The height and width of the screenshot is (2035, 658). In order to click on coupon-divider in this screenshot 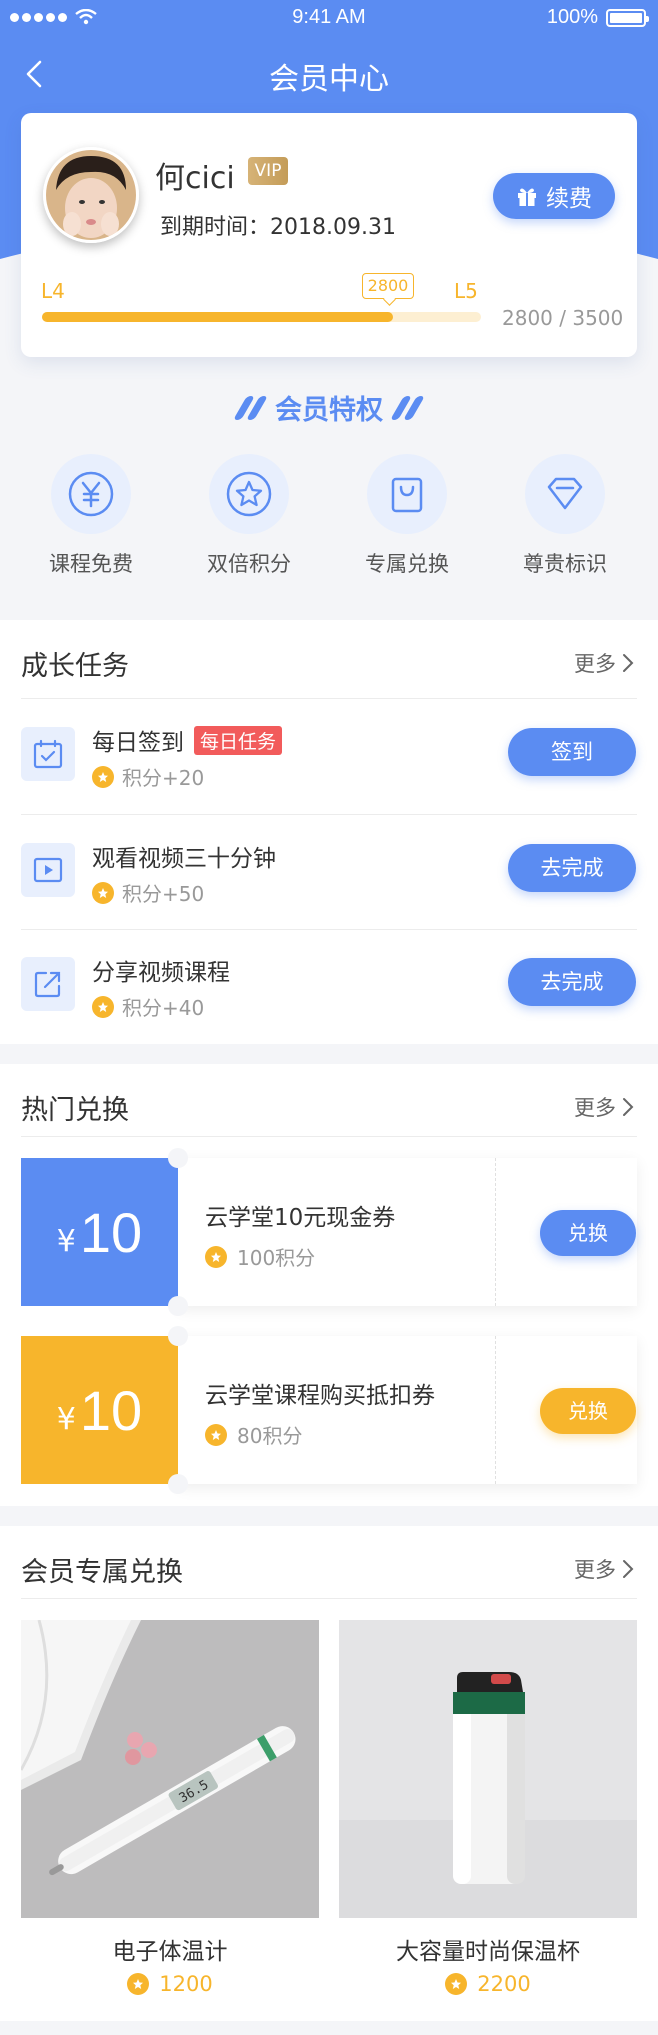, I will do `click(495, 1410)`.